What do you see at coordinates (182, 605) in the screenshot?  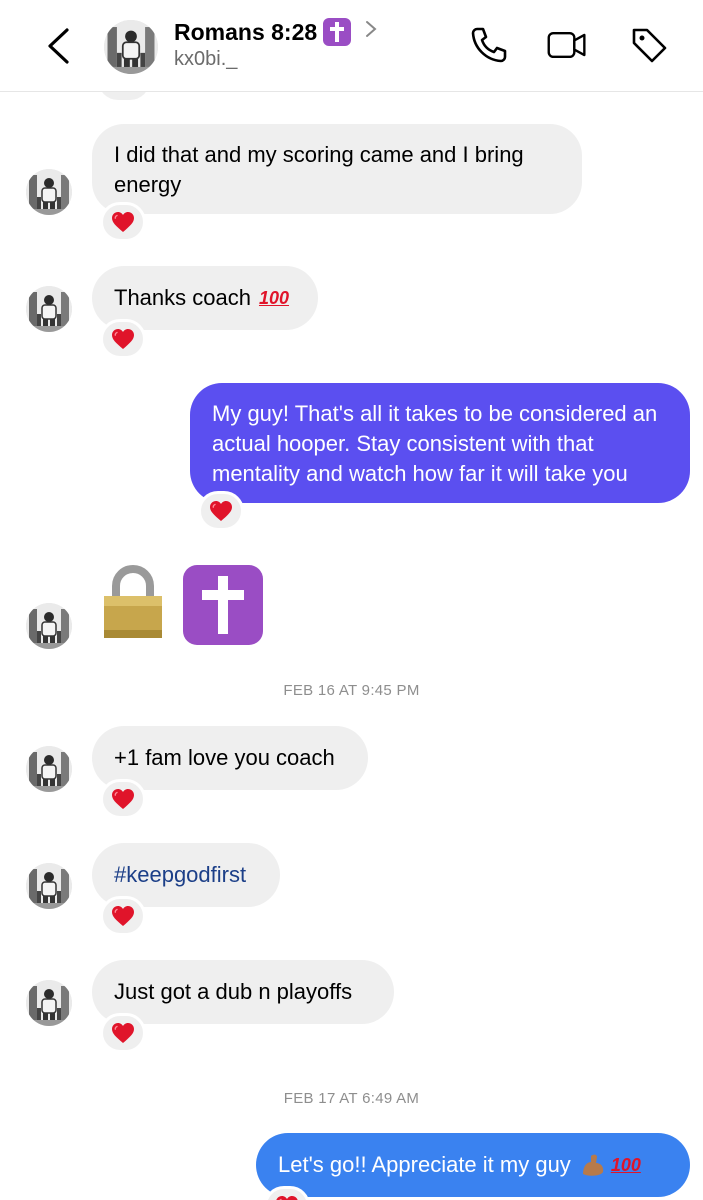 I see `emoji-message` at bounding box center [182, 605].